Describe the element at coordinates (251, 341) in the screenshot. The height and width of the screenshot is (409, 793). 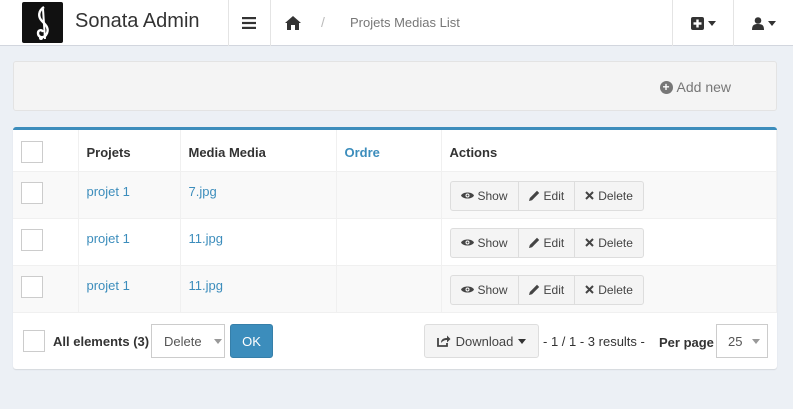
I see `ok-button: OK` at that location.